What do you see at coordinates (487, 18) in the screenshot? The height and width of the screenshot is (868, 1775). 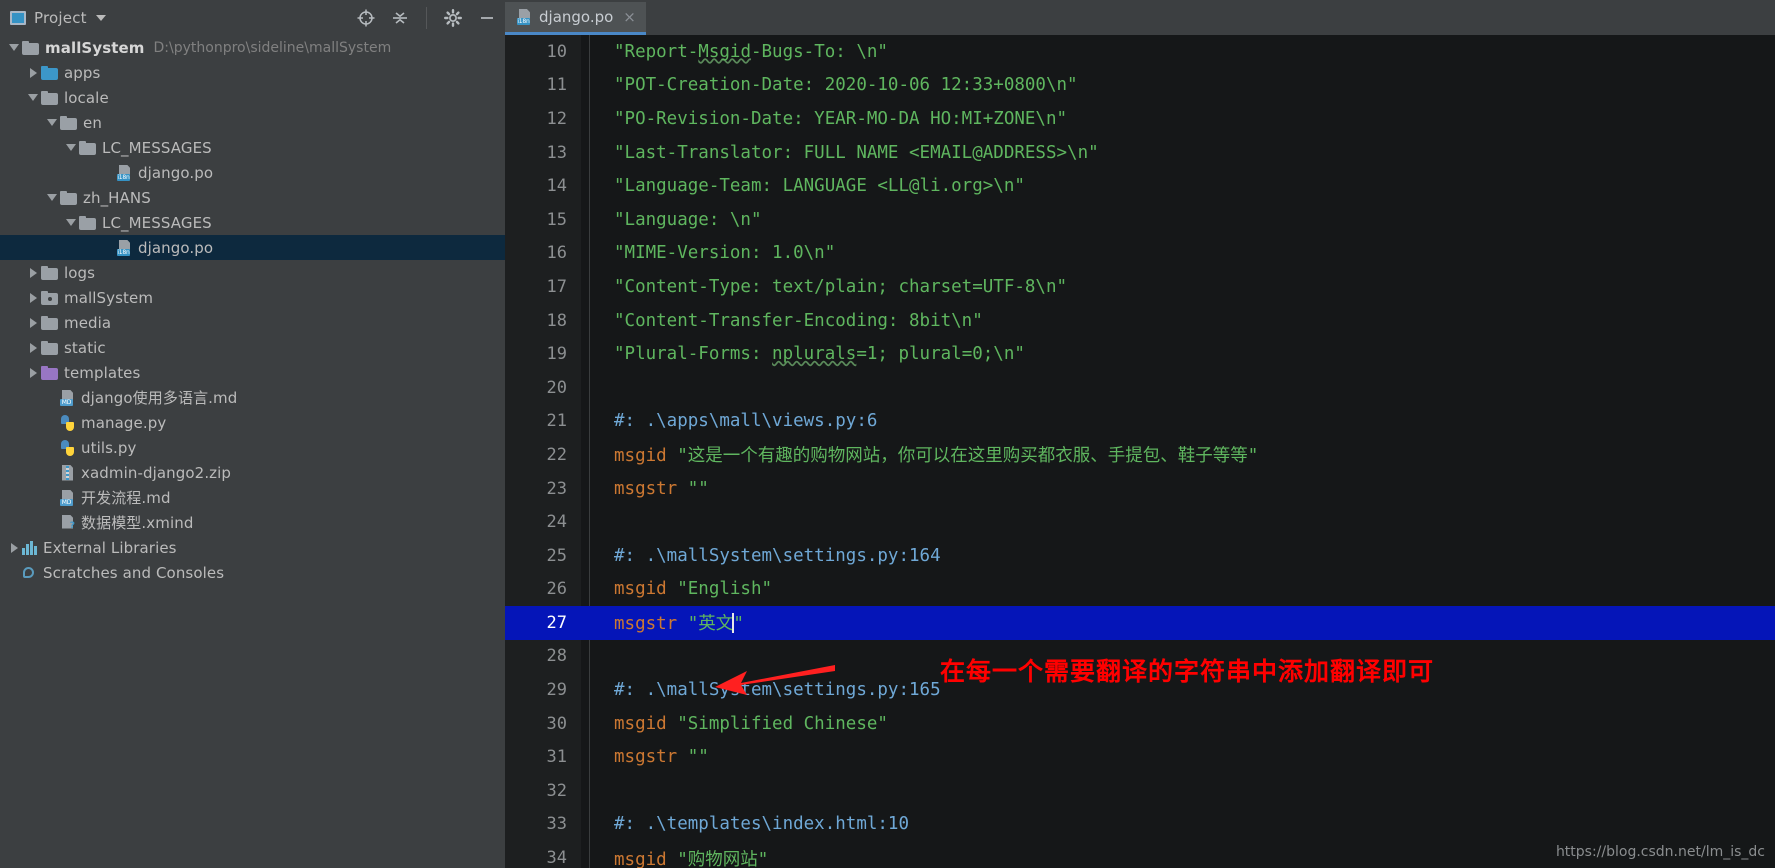 I see `minimize-icon` at bounding box center [487, 18].